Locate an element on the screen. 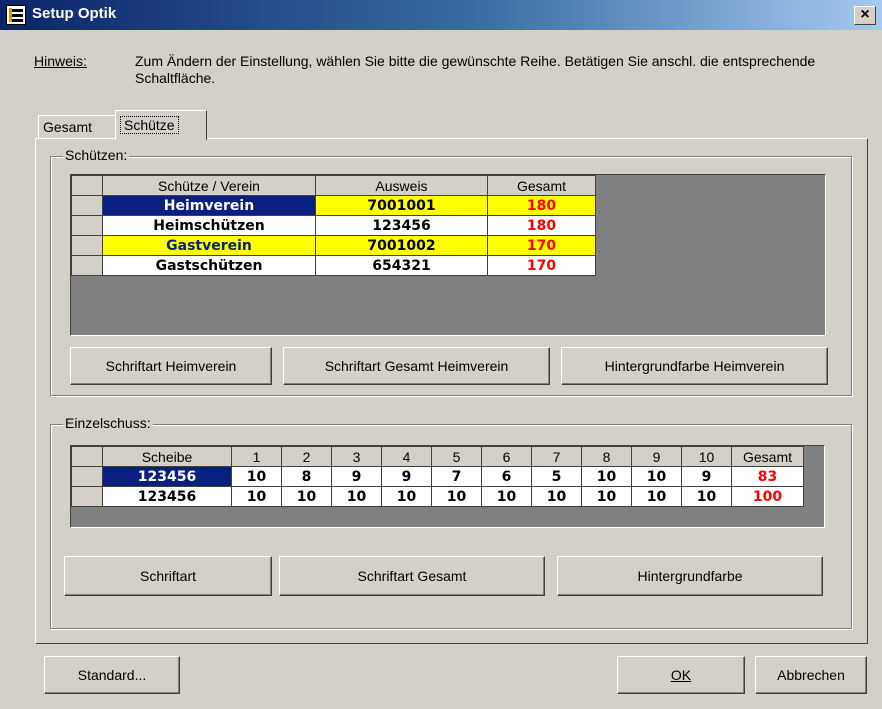  column-header-schuetze: Schütze / Verein is located at coordinates (209, 185).